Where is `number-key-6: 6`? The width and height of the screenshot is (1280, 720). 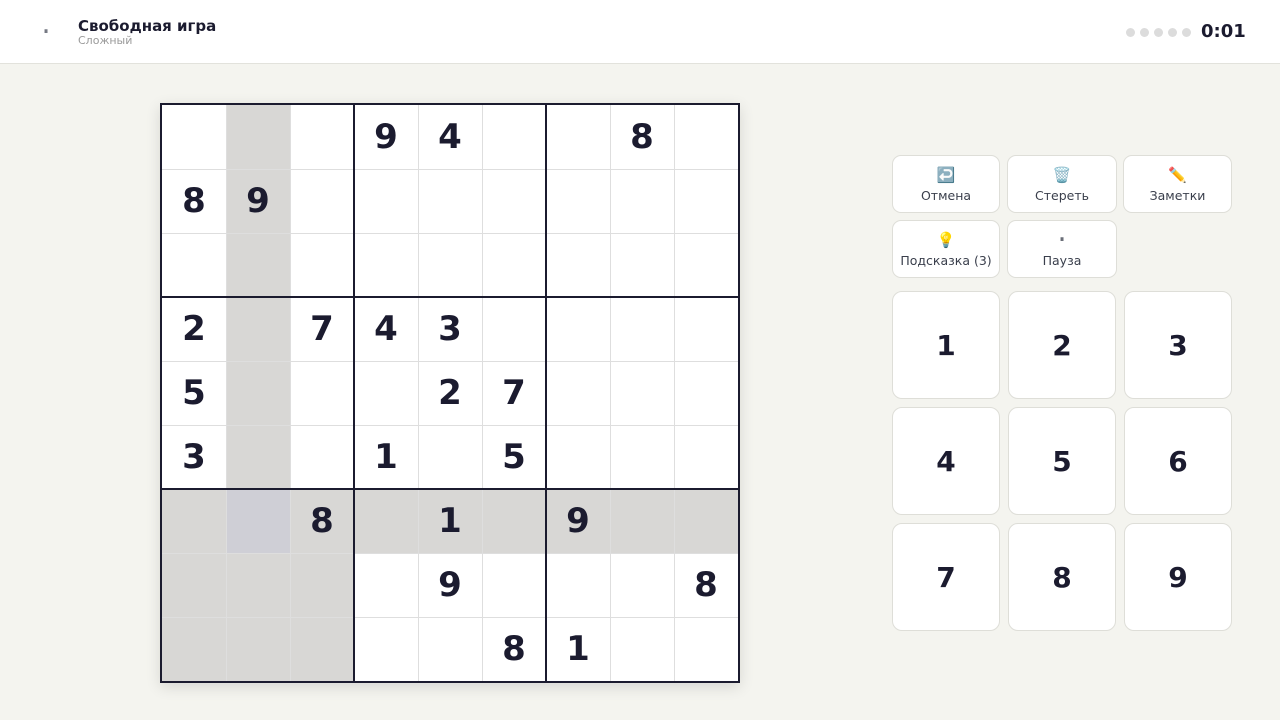
number-key-6: 6 is located at coordinates (1178, 461).